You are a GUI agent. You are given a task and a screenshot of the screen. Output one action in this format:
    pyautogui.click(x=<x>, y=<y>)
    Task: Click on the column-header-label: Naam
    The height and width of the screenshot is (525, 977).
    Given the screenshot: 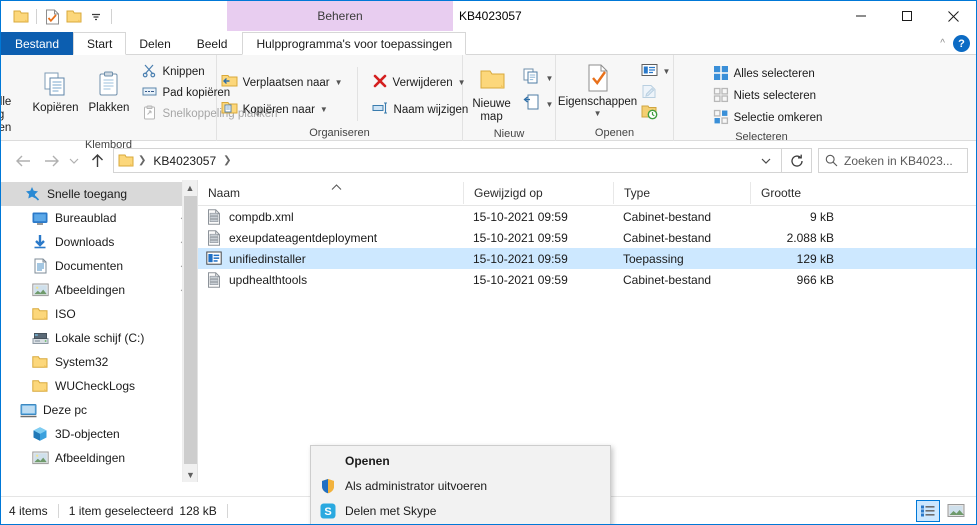 What is the action you would take?
    pyautogui.click(x=224, y=192)
    